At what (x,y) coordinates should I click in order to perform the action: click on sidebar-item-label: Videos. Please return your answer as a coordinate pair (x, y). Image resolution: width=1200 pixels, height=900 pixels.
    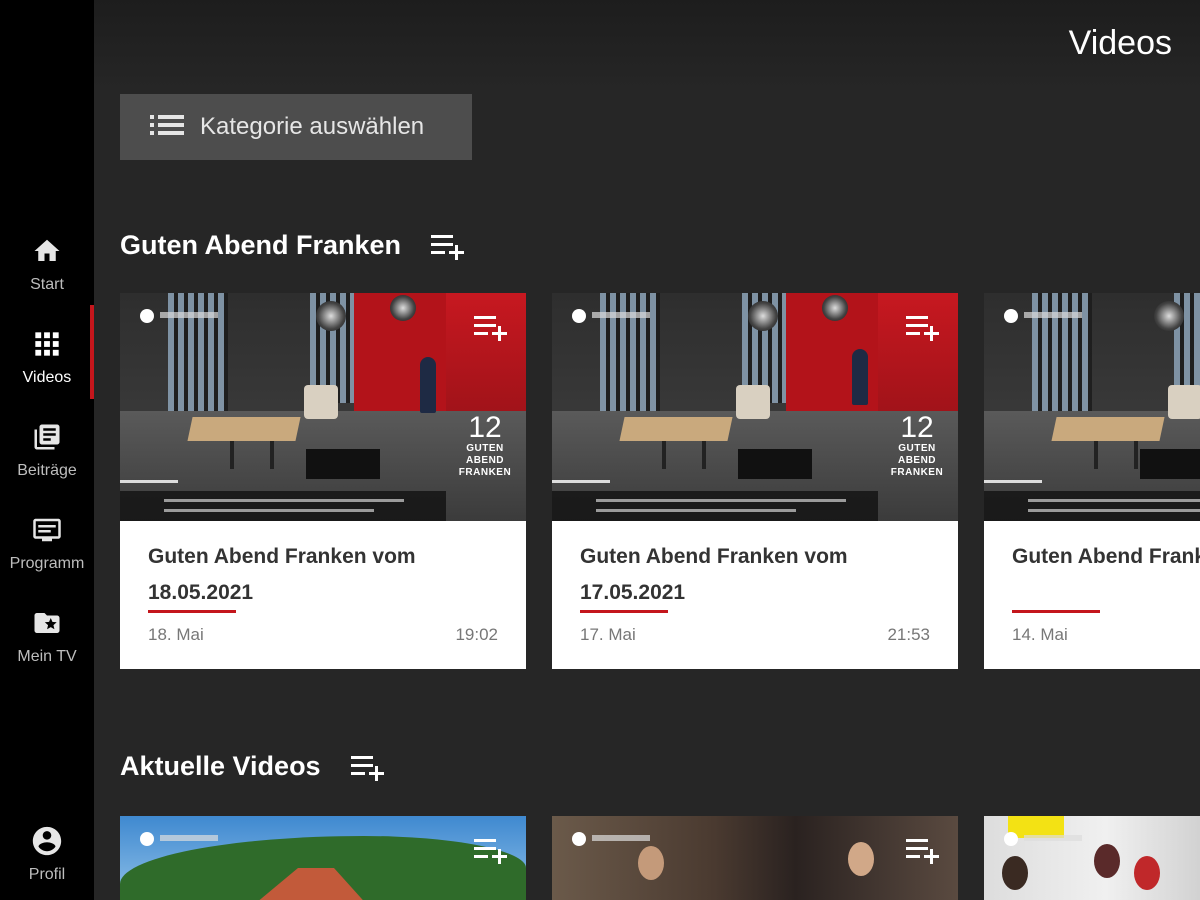
    Looking at the image, I should click on (47, 377).